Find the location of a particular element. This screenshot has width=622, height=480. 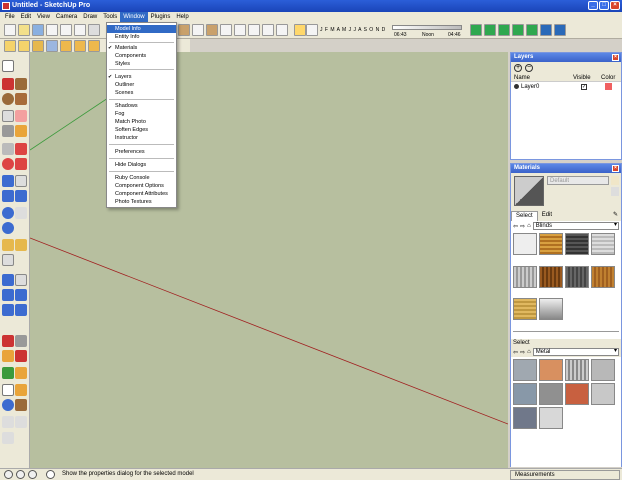

menu-file: File is located at coordinates (10, 17).